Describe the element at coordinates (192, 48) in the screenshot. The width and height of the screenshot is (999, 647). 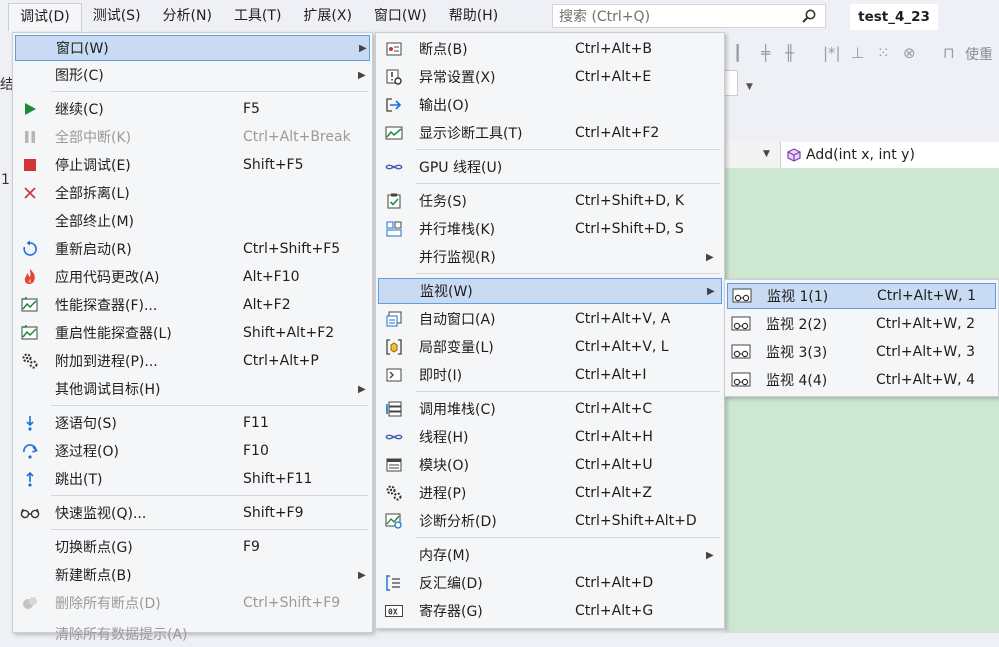
I see `menu-item-window: 窗口(W) ▶` at that location.